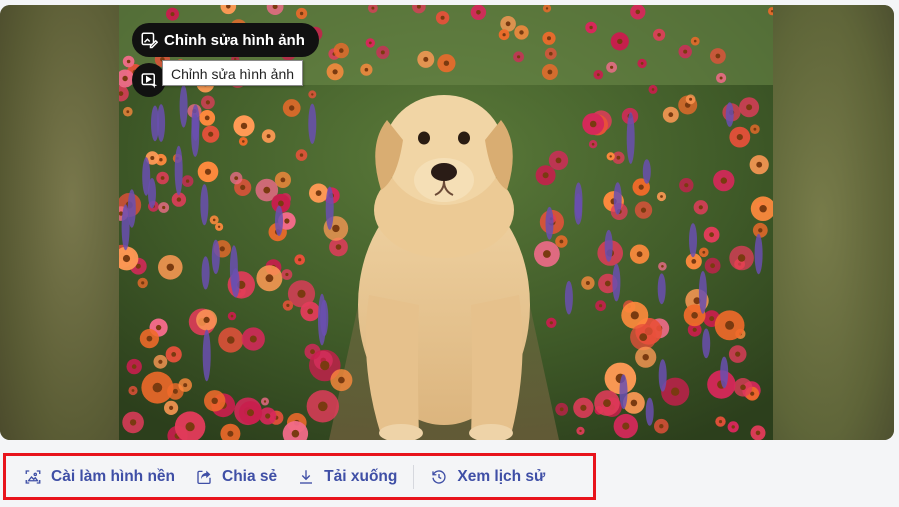 The width and height of the screenshot is (899, 507). What do you see at coordinates (99, 476) in the screenshot?
I see `set-wallpaper-button: Cài làm hình nền` at bounding box center [99, 476].